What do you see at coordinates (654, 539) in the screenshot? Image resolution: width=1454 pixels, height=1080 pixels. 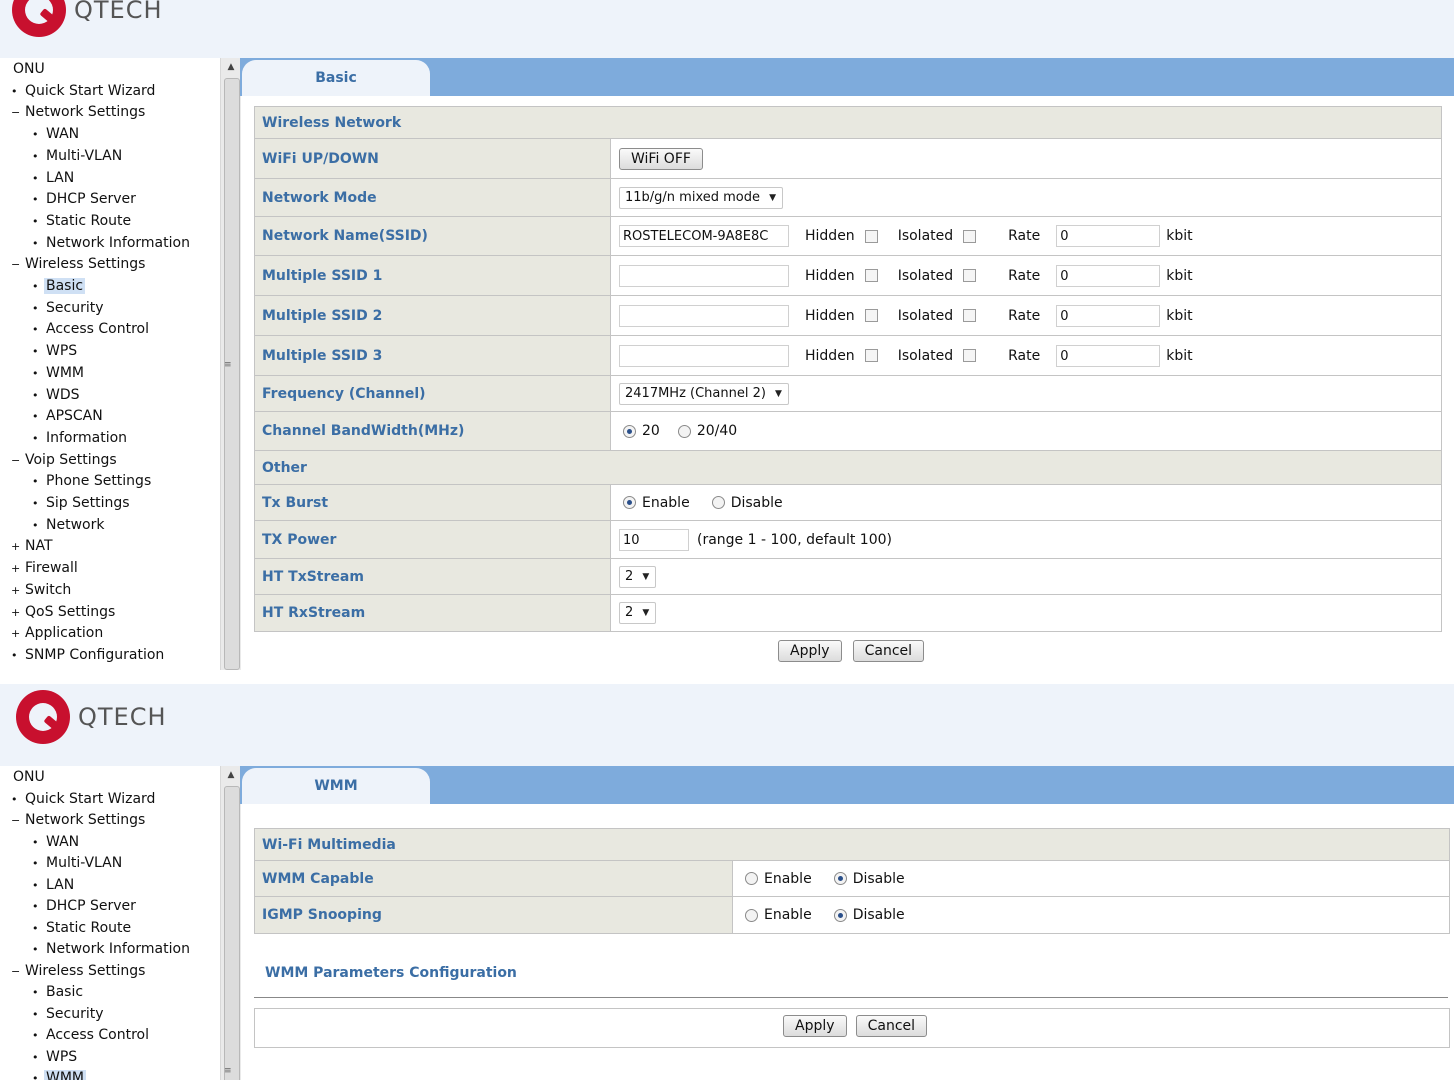 I see `tx-power-input: 10` at bounding box center [654, 539].